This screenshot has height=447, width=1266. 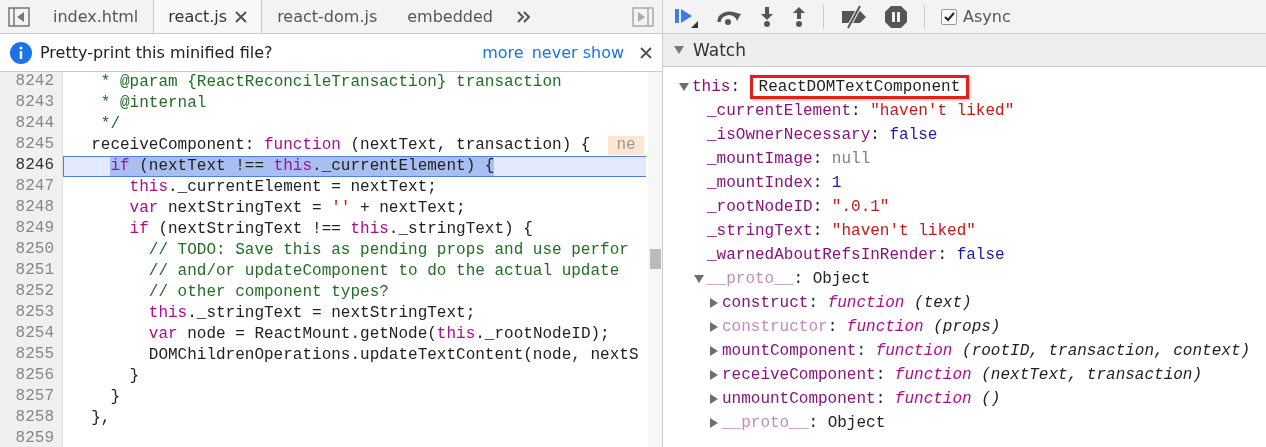 I want to click on line-number: 8251, so click(x=34, y=271).